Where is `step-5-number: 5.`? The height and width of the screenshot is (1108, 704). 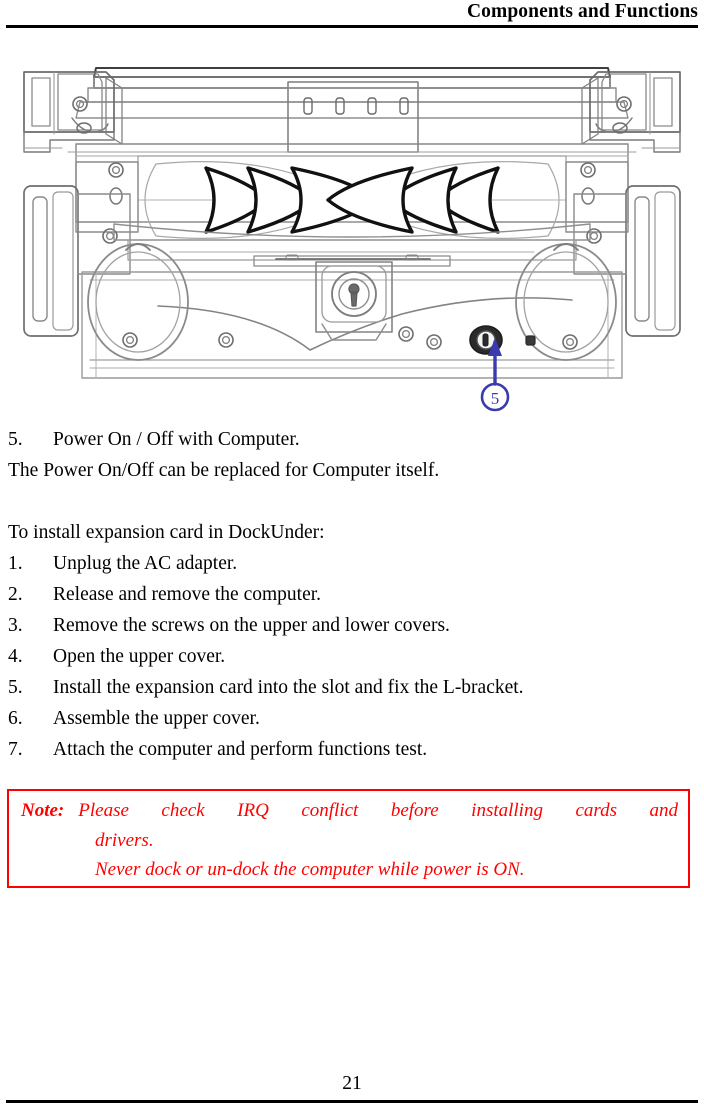
step-5-number: 5. is located at coordinates (15, 687).